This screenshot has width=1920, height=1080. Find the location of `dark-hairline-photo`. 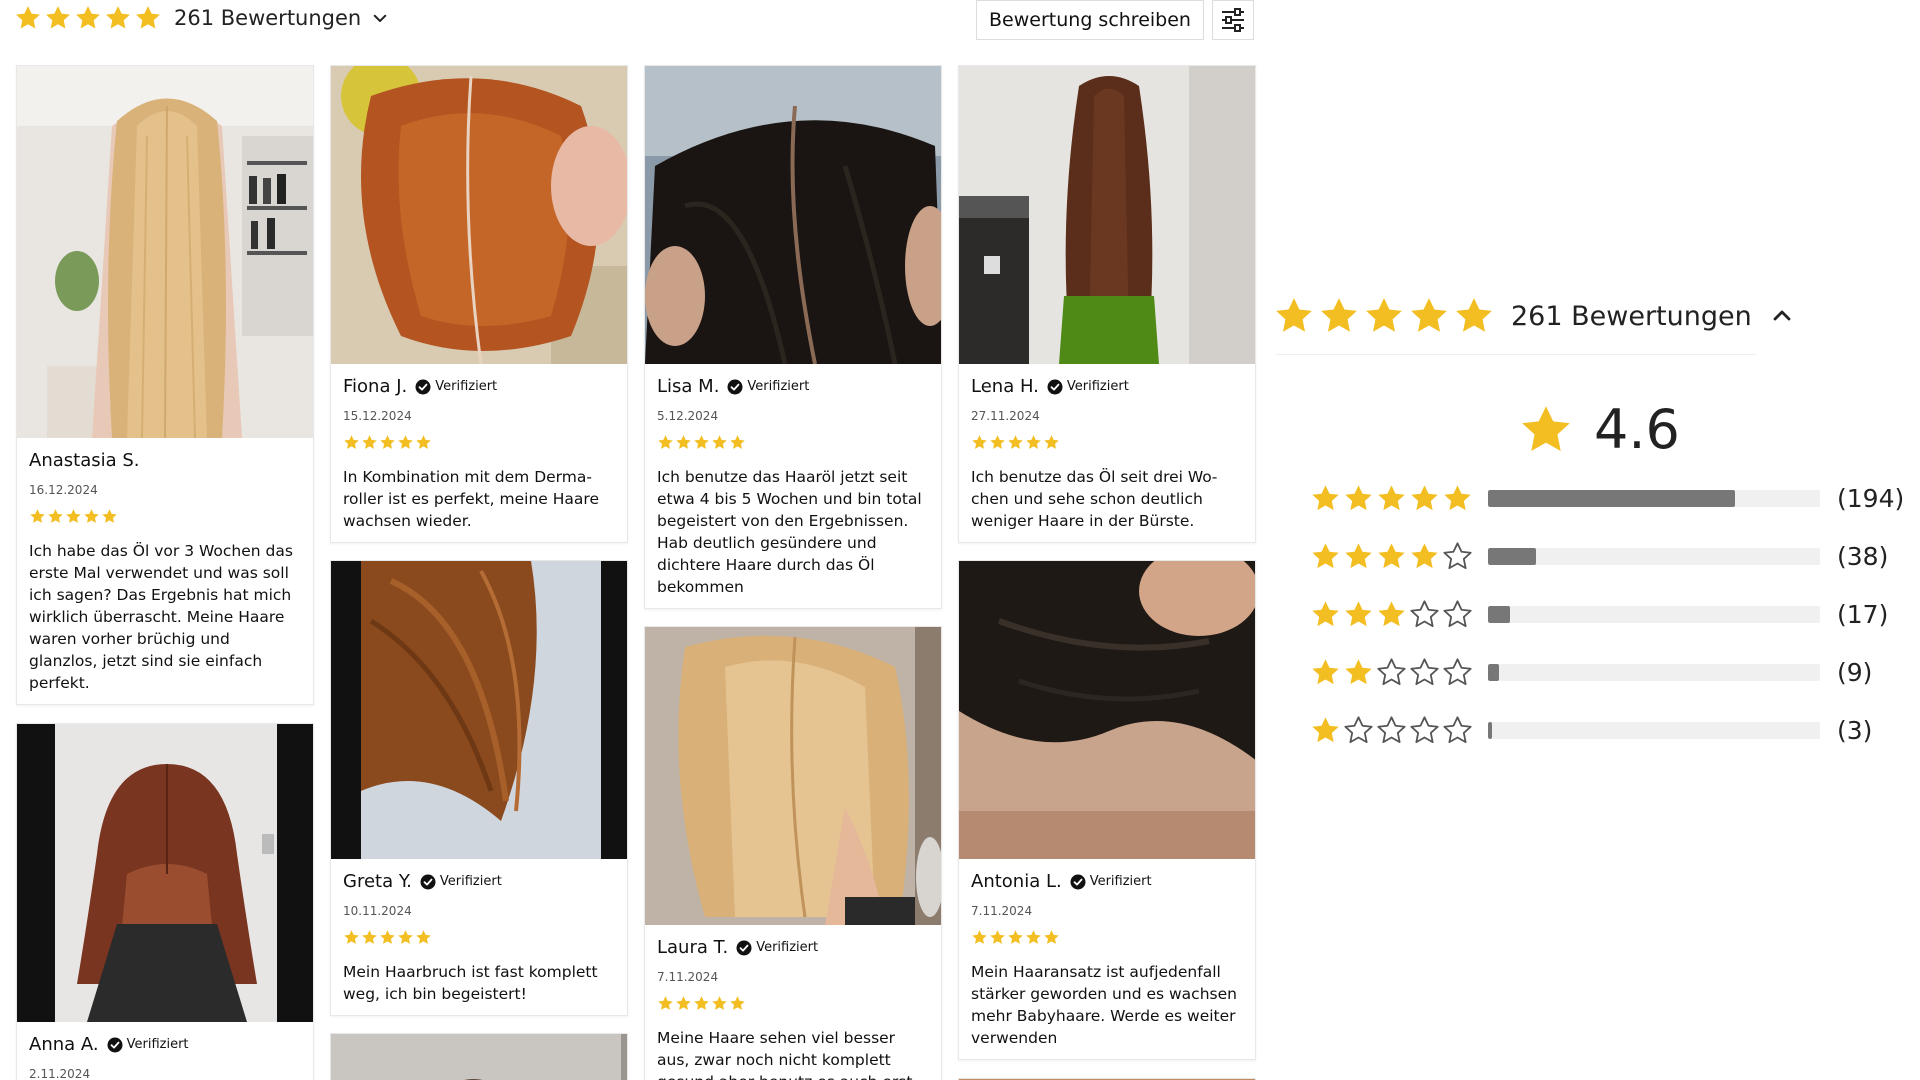

dark-hairline-photo is located at coordinates (1107, 710).